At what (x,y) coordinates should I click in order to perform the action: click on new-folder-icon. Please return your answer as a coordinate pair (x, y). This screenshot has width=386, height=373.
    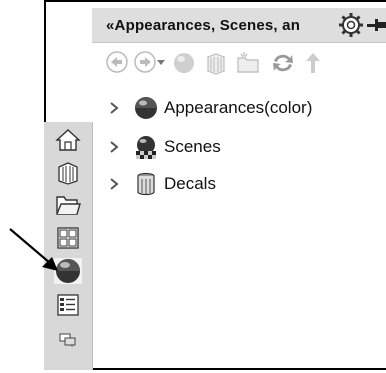
    Looking at the image, I should click on (249, 63).